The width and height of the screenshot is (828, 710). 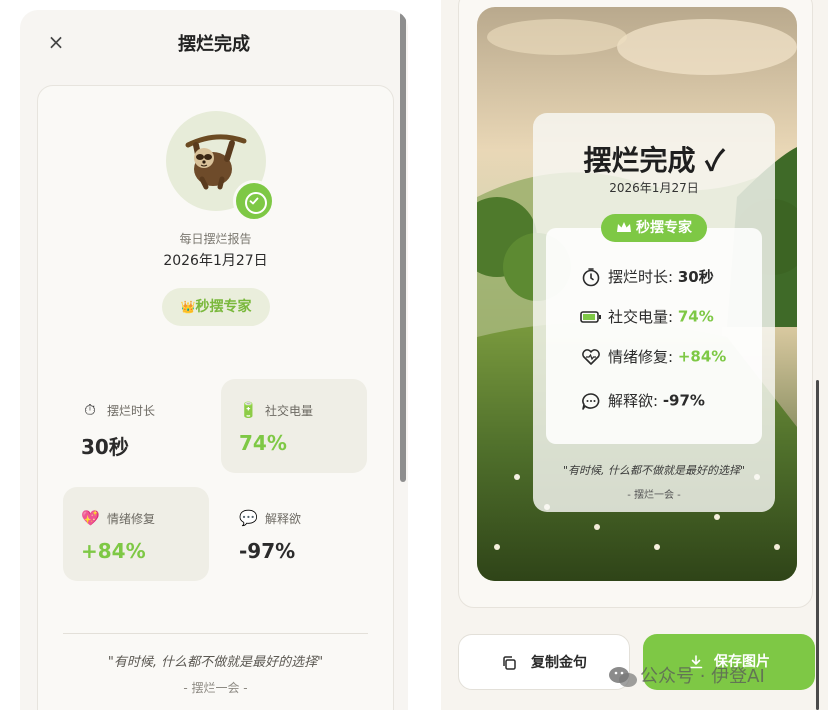 I want to click on battery-icon: 🔋, so click(x=248, y=410).